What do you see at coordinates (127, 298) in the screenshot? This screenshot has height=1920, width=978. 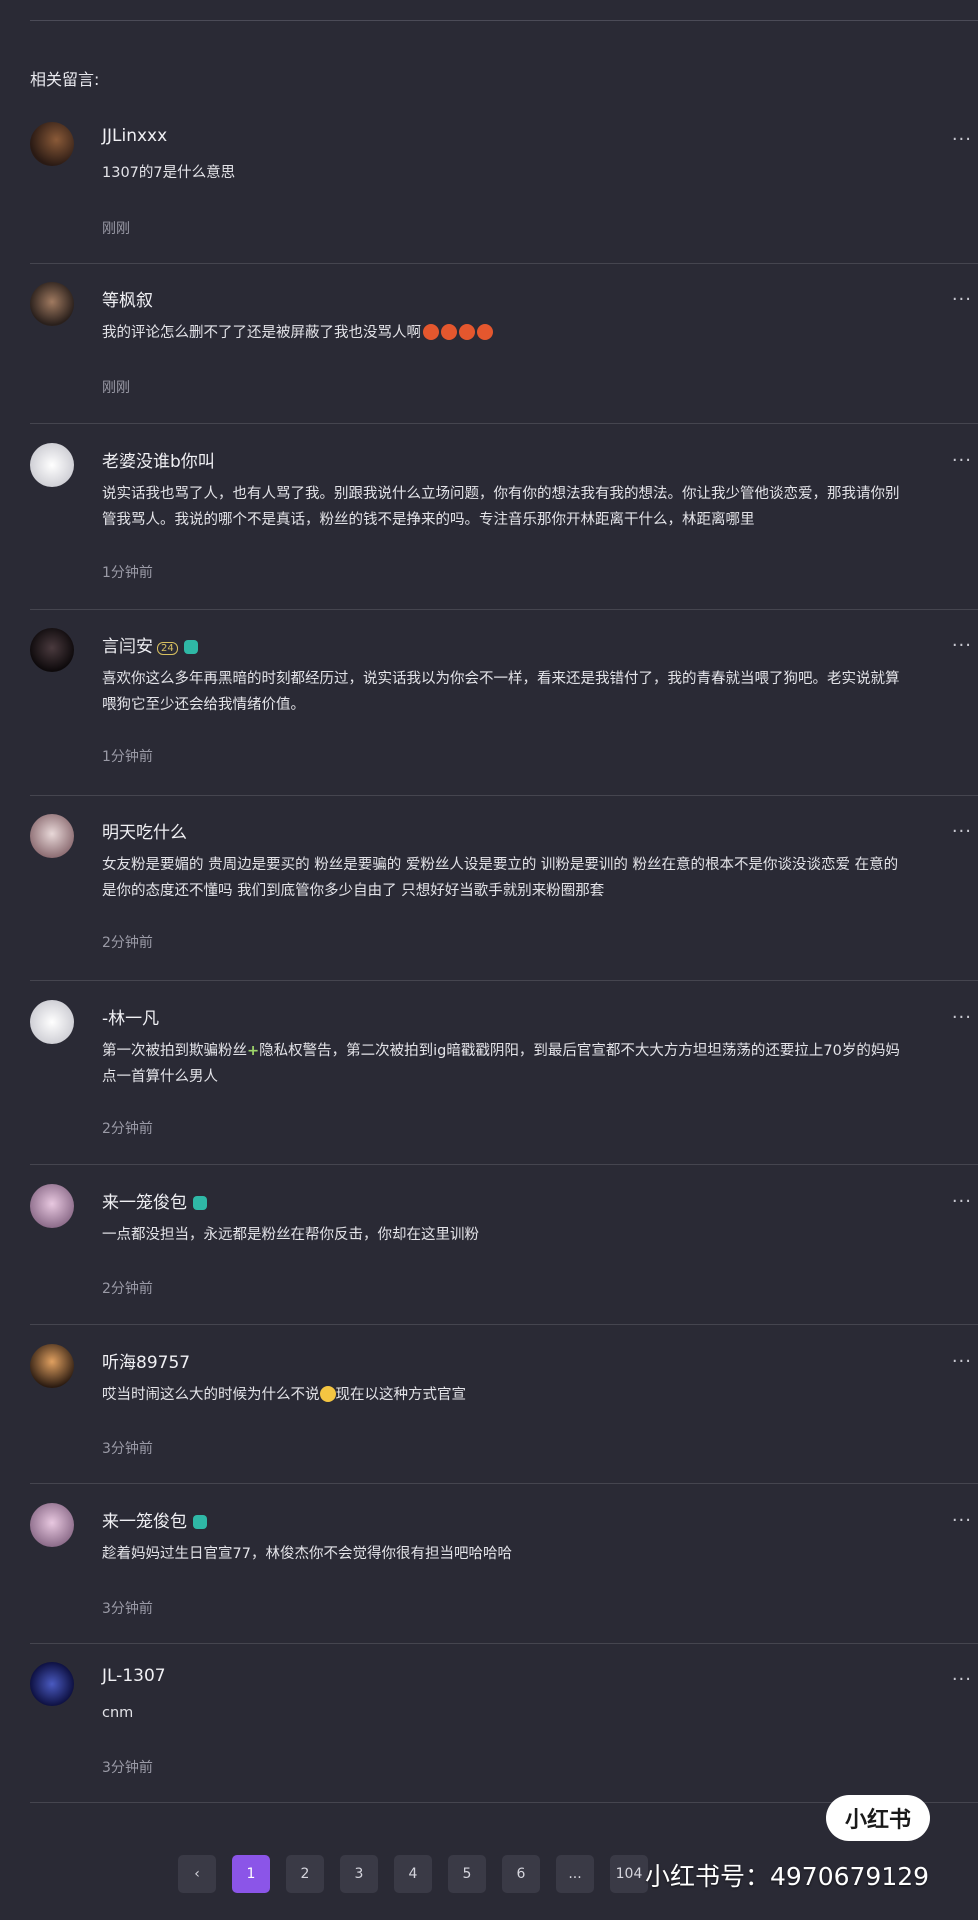 I see `comment-username: 等枫叙` at bounding box center [127, 298].